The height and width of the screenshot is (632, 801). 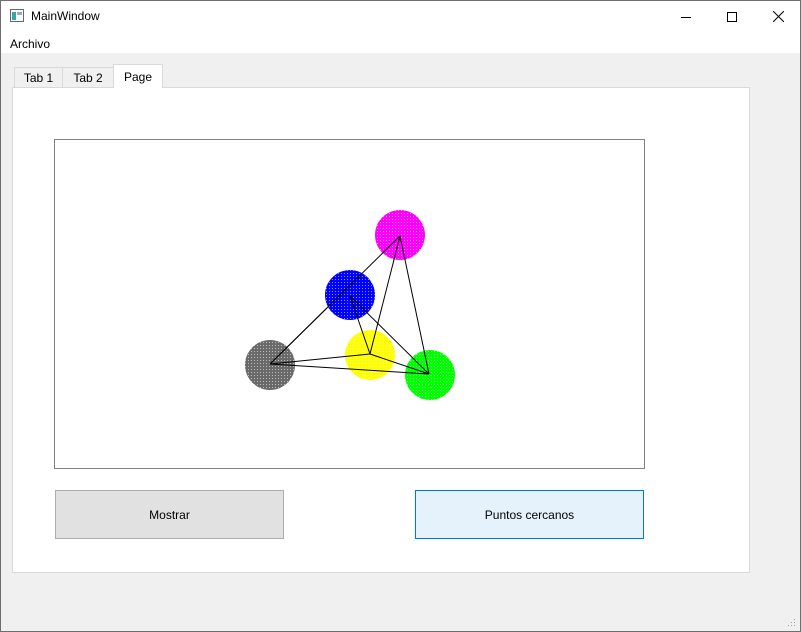 I want to click on points-drawing, so click(x=350, y=305).